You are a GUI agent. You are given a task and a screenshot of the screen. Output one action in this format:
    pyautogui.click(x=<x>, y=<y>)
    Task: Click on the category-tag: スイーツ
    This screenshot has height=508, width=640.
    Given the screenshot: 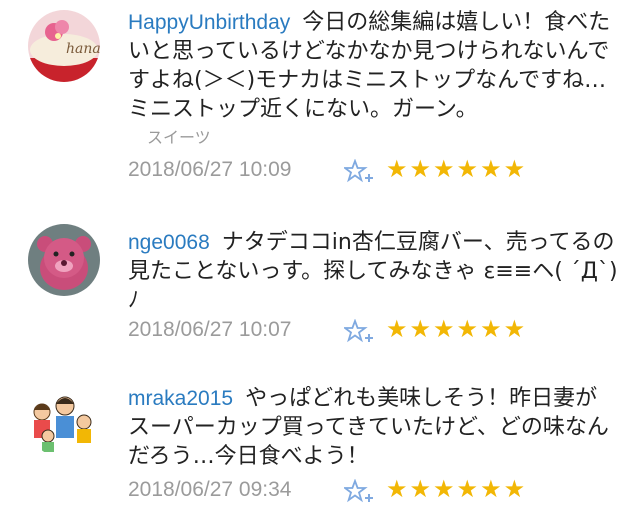 What is the action you would take?
    pyautogui.click(x=179, y=136)
    